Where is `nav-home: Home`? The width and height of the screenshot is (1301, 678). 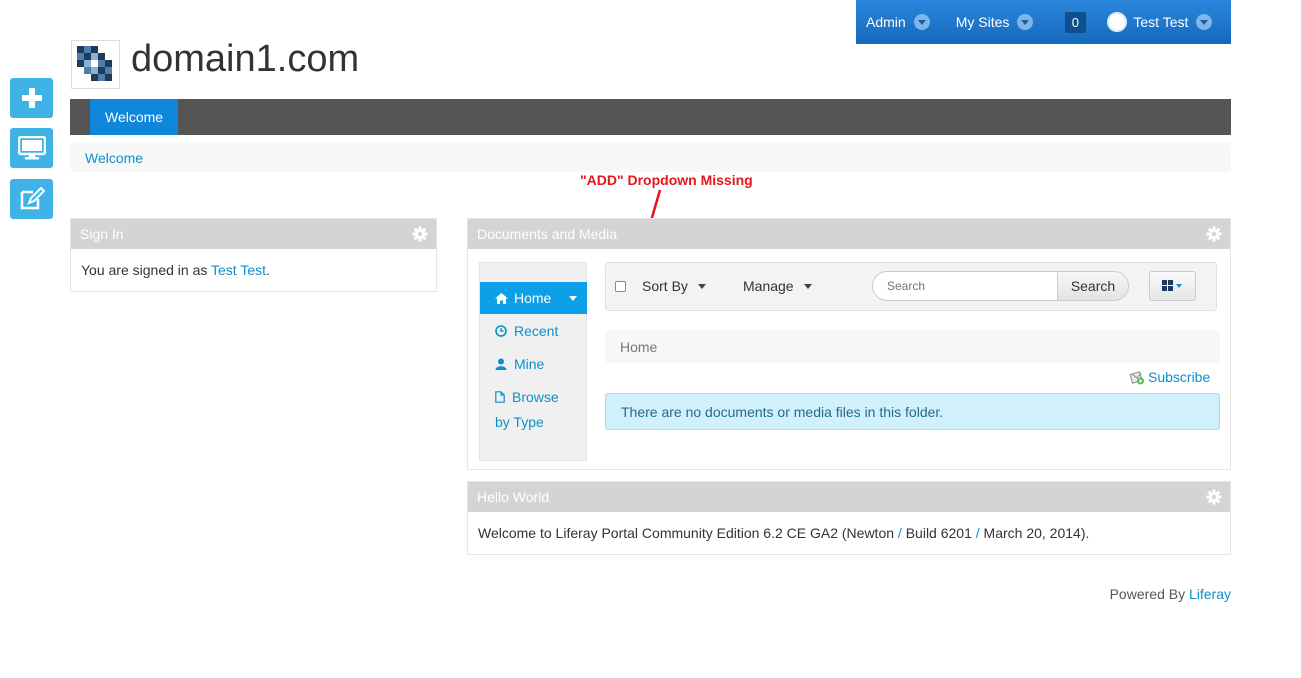 nav-home: Home is located at coordinates (533, 298).